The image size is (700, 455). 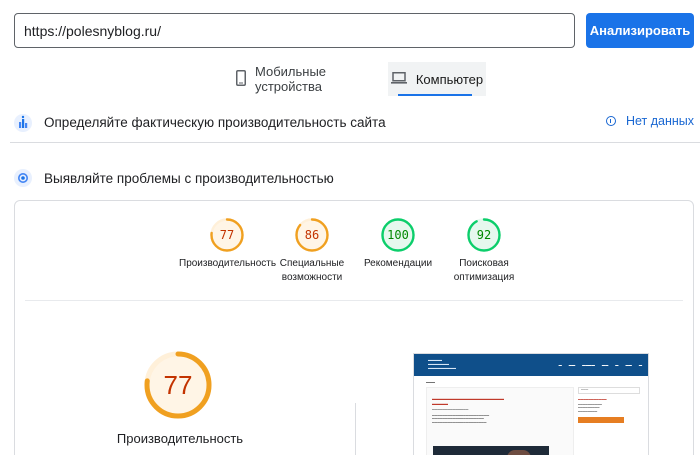 I want to click on performance-score-ring: 77, so click(x=178, y=385).